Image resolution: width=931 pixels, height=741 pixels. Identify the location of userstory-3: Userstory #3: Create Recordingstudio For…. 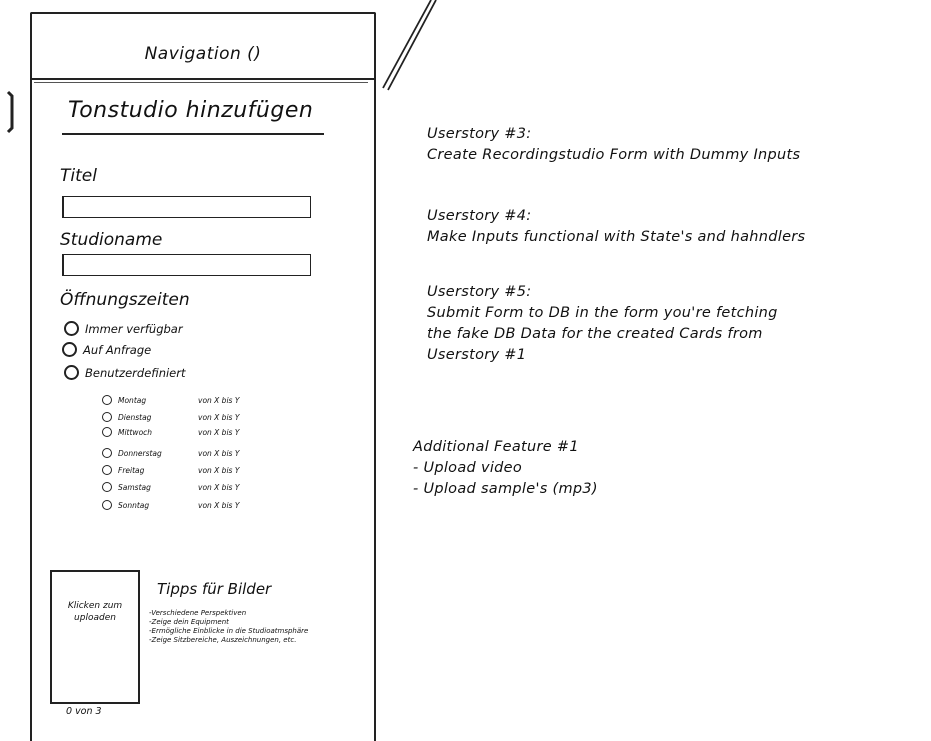
(613, 145).